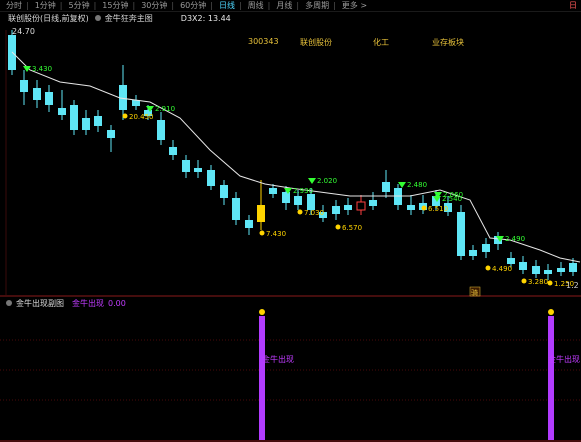 This screenshot has width=581, height=442. Describe the element at coordinates (474, 292) in the screenshot. I see `event-badge-label: 骑` at that location.